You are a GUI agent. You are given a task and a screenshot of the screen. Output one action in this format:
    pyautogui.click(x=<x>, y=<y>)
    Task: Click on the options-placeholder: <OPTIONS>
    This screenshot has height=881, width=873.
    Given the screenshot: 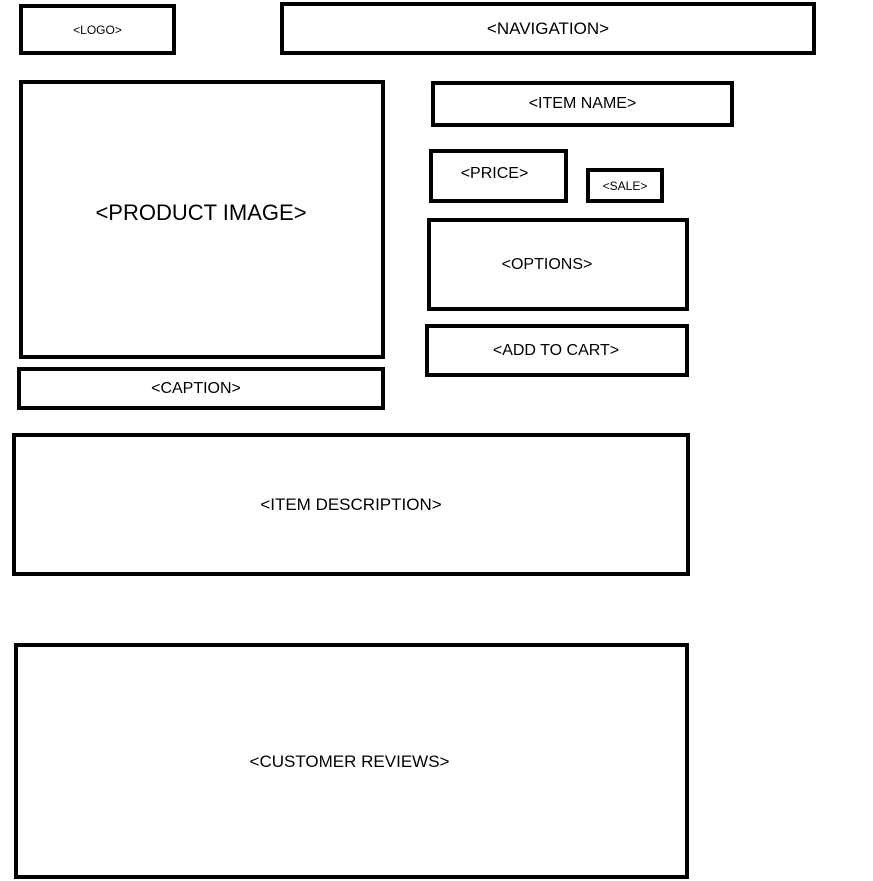 What is the action you would take?
    pyautogui.click(x=558, y=264)
    